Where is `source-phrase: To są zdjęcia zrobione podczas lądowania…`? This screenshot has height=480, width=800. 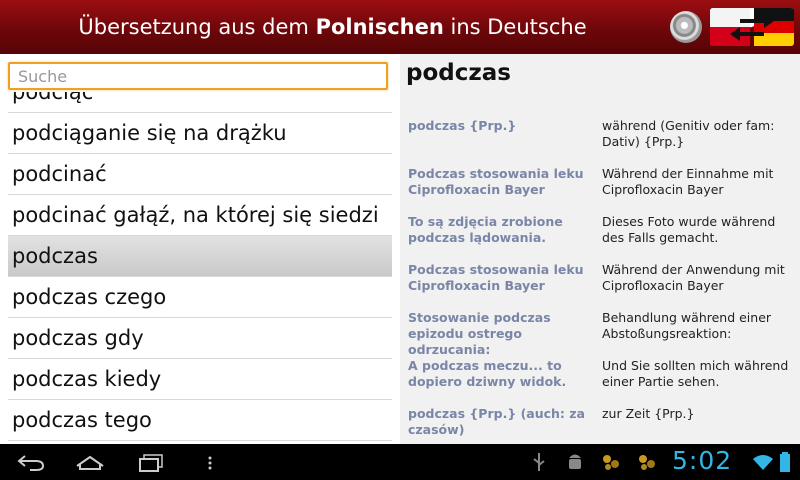
source-phrase: To są zdjęcia zrobione podczas lądowania… is located at coordinates (485, 229).